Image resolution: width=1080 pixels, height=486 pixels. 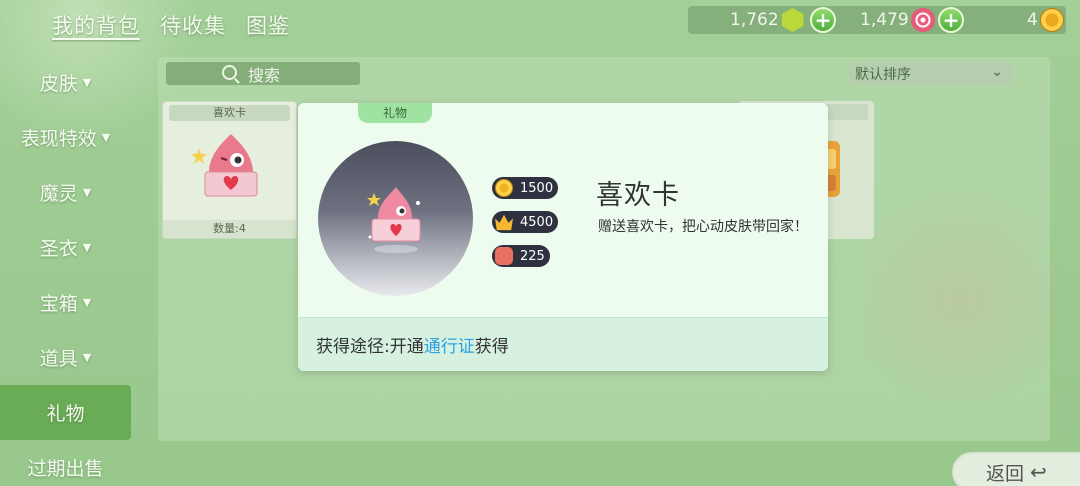 I want to click on gem-amount: 1,762, so click(x=754, y=20).